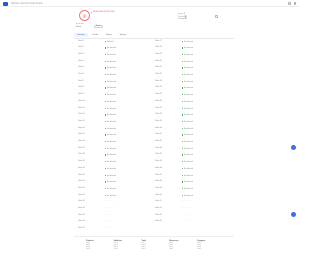 The width and height of the screenshot is (320, 262). I want to click on result-cell: Check 12 Not detected, so click(114, 116).